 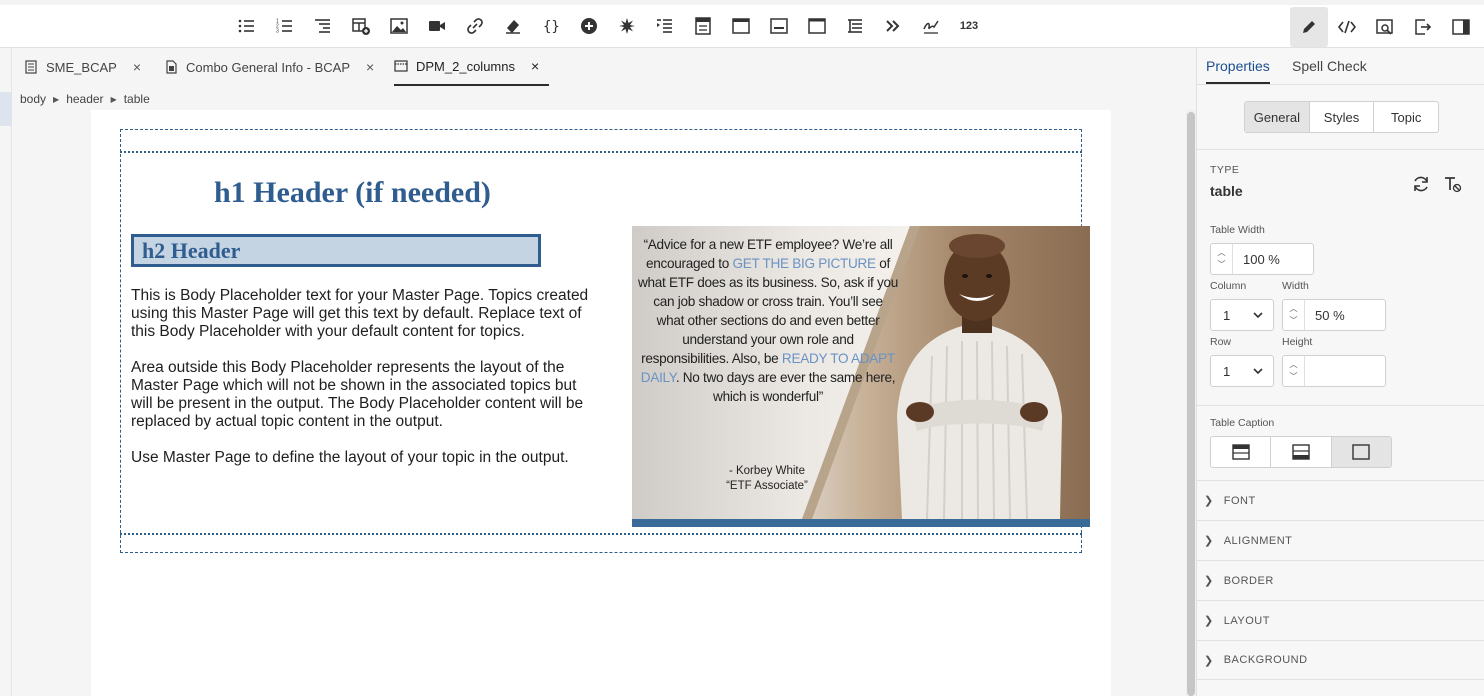 I want to click on numbering-label: 123, so click(x=969, y=26).